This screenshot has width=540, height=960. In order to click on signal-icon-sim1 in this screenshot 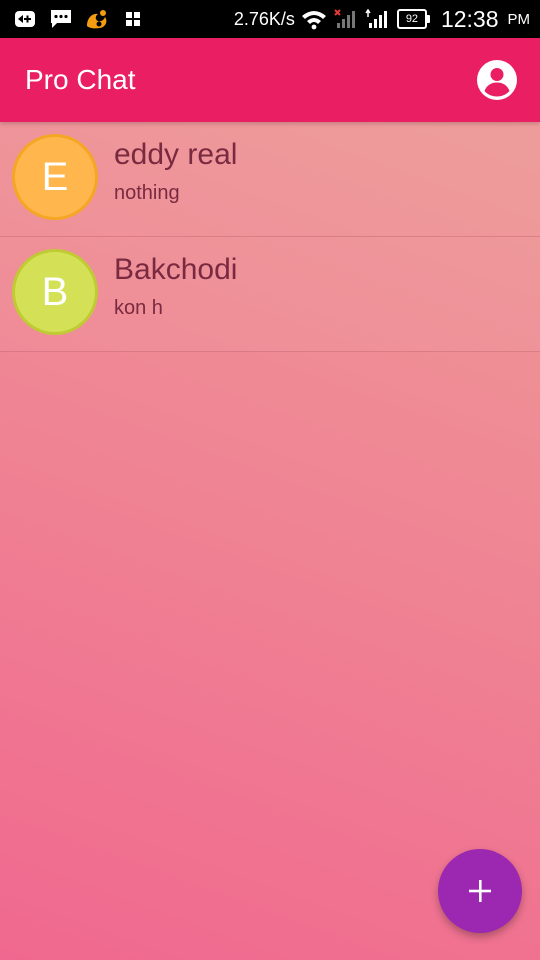, I will do `click(346, 19)`.